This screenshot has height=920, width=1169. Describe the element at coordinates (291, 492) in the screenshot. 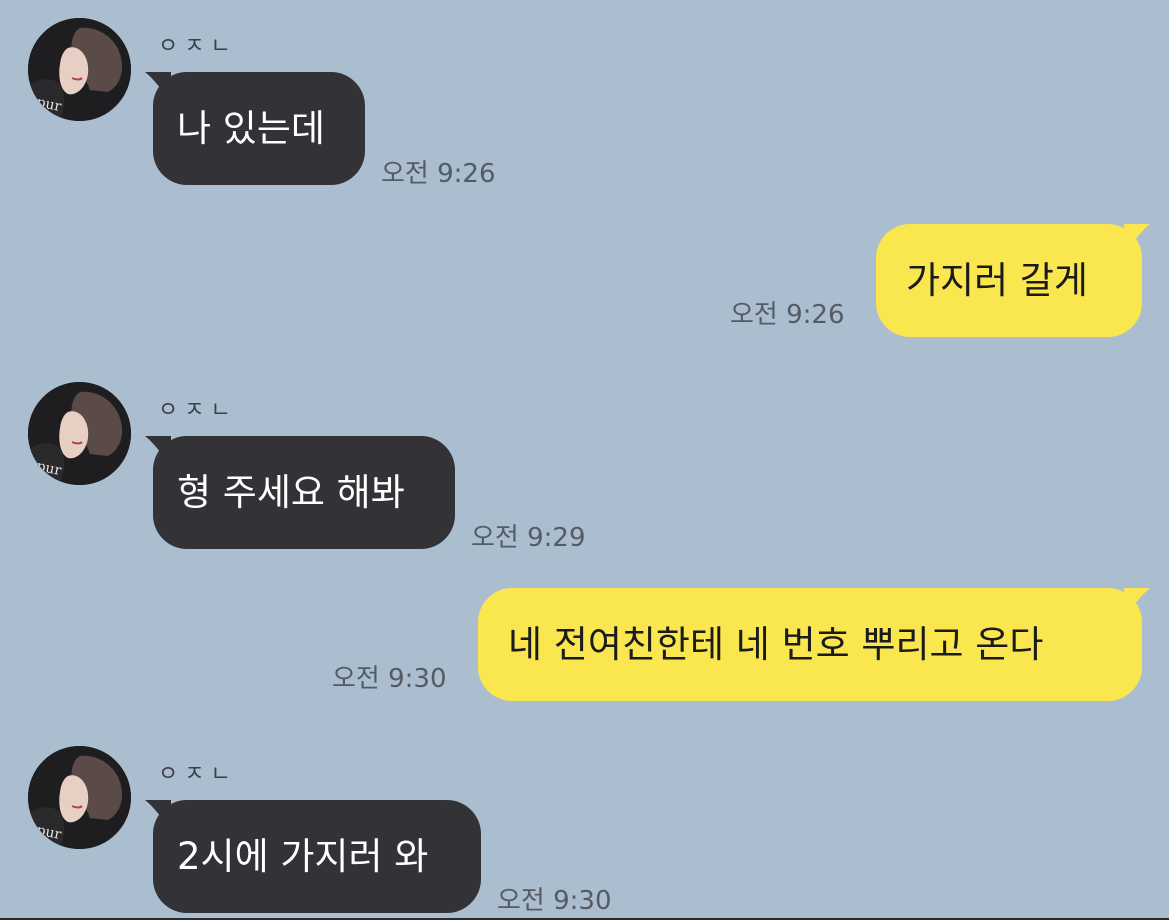

I see `message-text: 형 주세요 해봐` at that location.